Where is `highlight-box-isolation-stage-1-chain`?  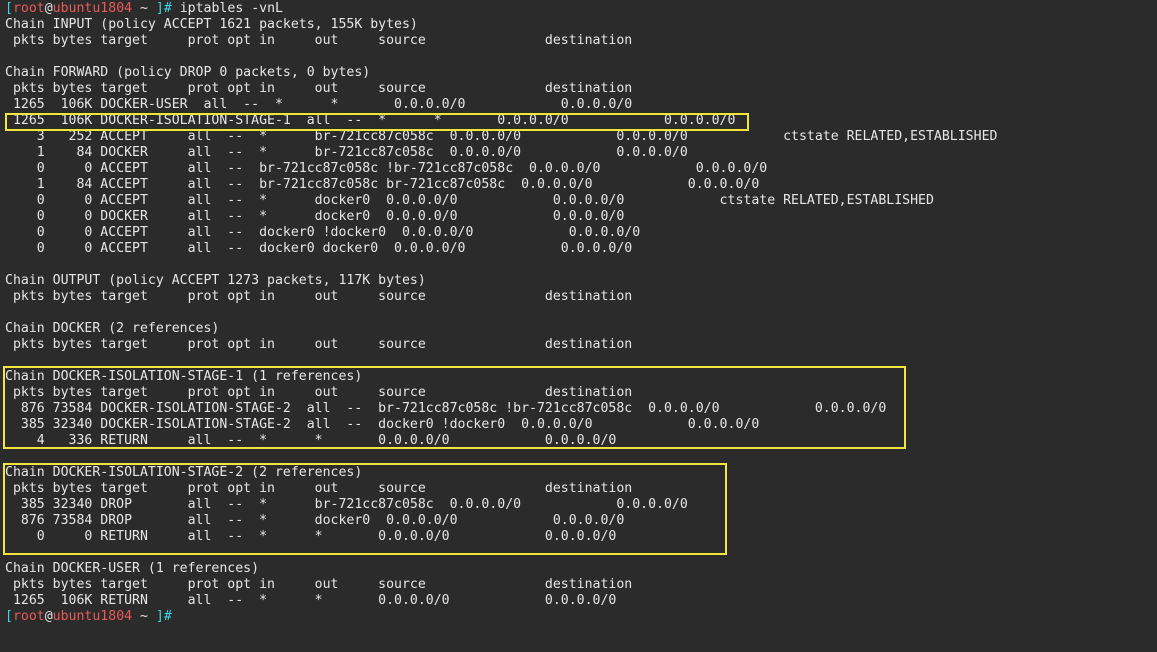
highlight-box-isolation-stage-1-chain is located at coordinates (454, 407).